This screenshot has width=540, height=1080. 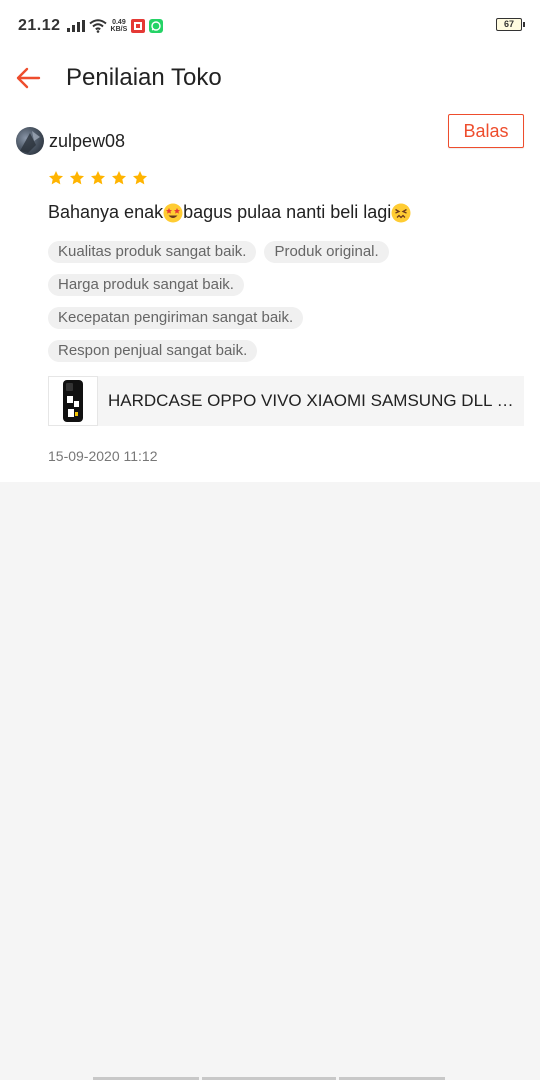 I want to click on status-icons: 0.49 KB/S, so click(x=115, y=26).